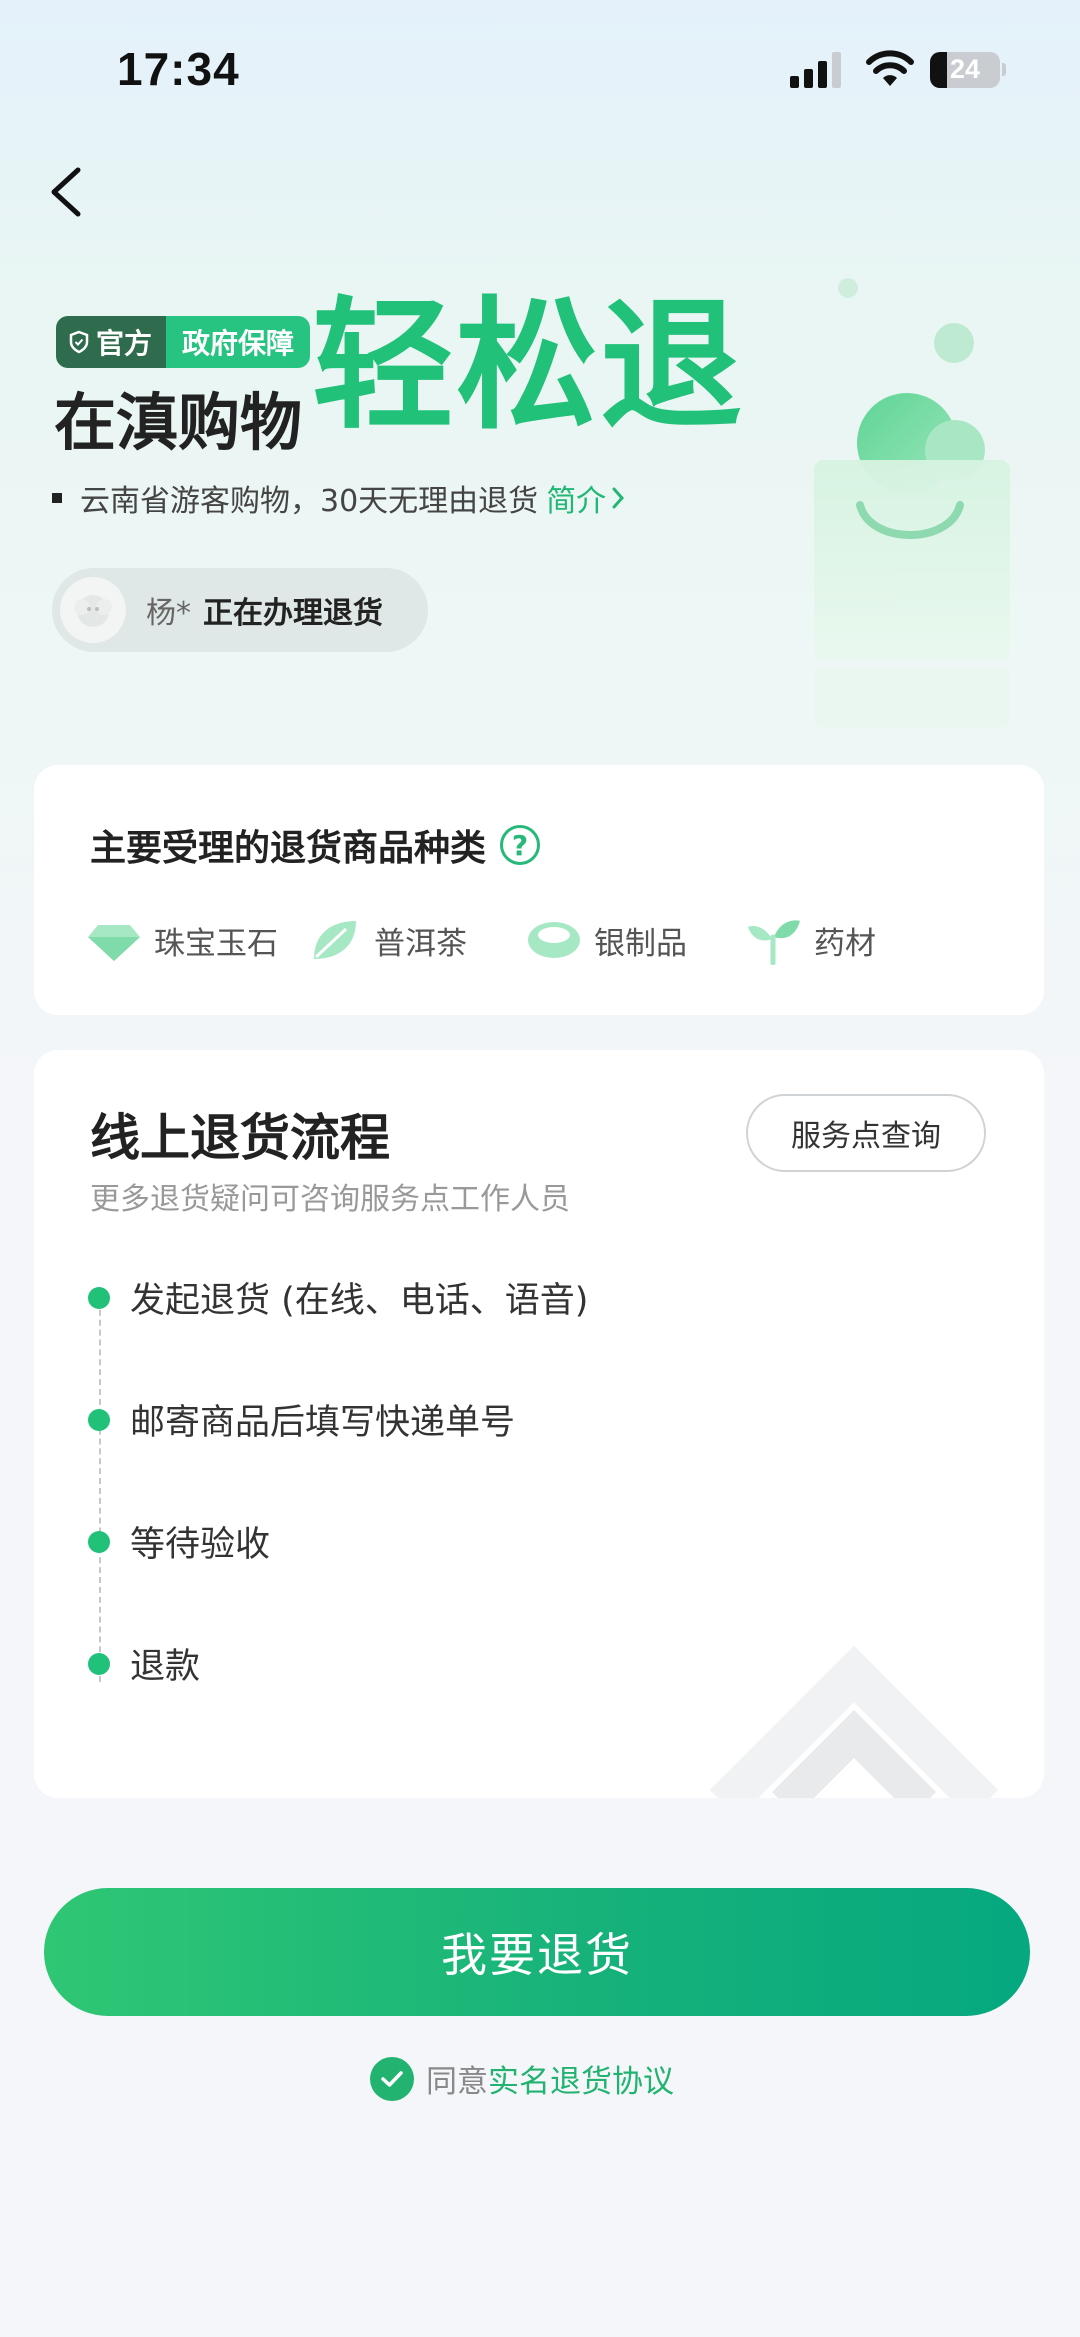  I want to click on steps-connector, so click(100, 1486).